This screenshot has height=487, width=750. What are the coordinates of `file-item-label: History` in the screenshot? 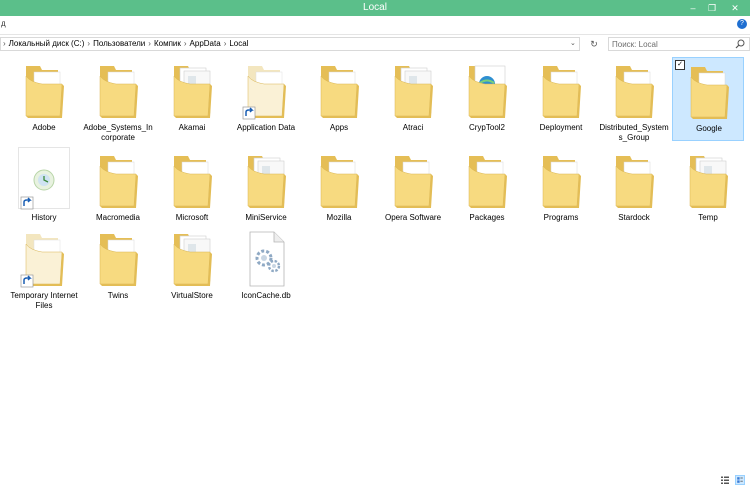 It's located at (44, 217).